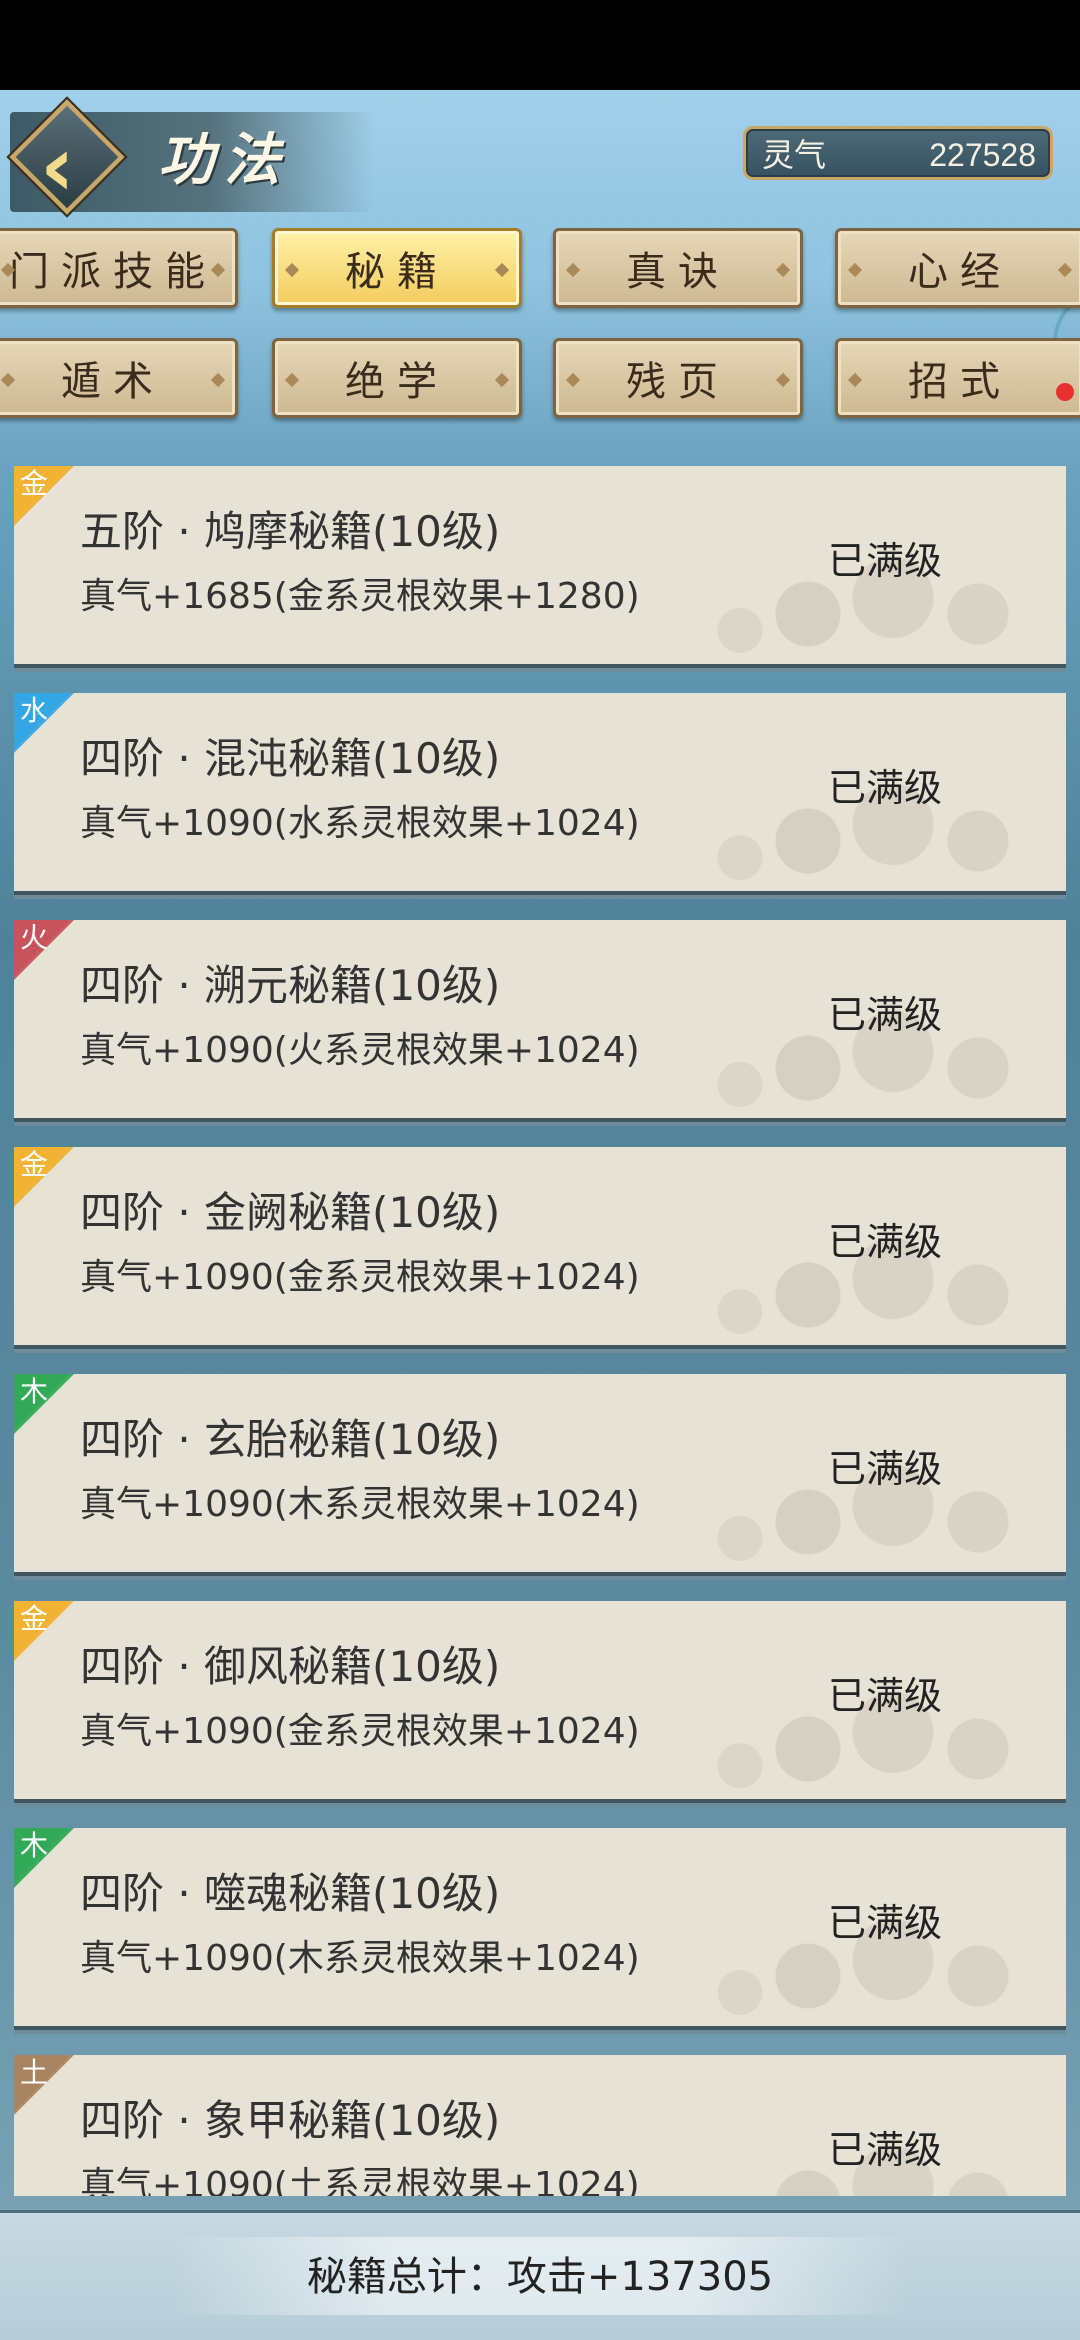 The width and height of the screenshot is (1080, 2340). What do you see at coordinates (34, 710) in the screenshot?
I see `element-label: 水` at bounding box center [34, 710].